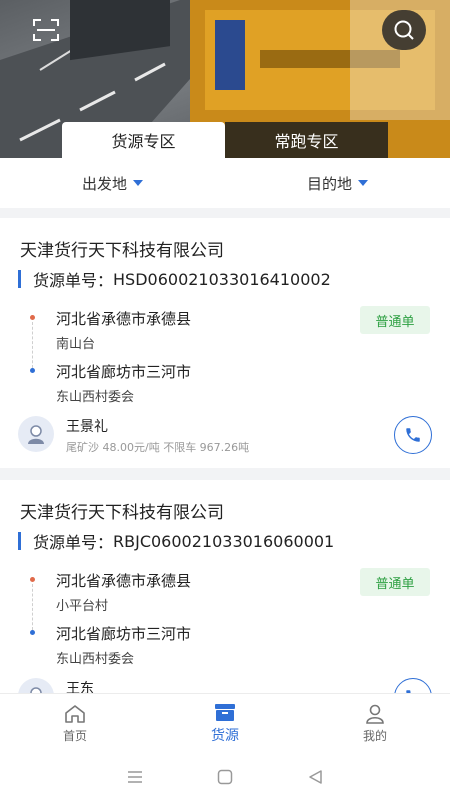  I want to click on goods-info: 尾矿沙 48.00元/吨 不限车 967.26吨, so click(158, 447).